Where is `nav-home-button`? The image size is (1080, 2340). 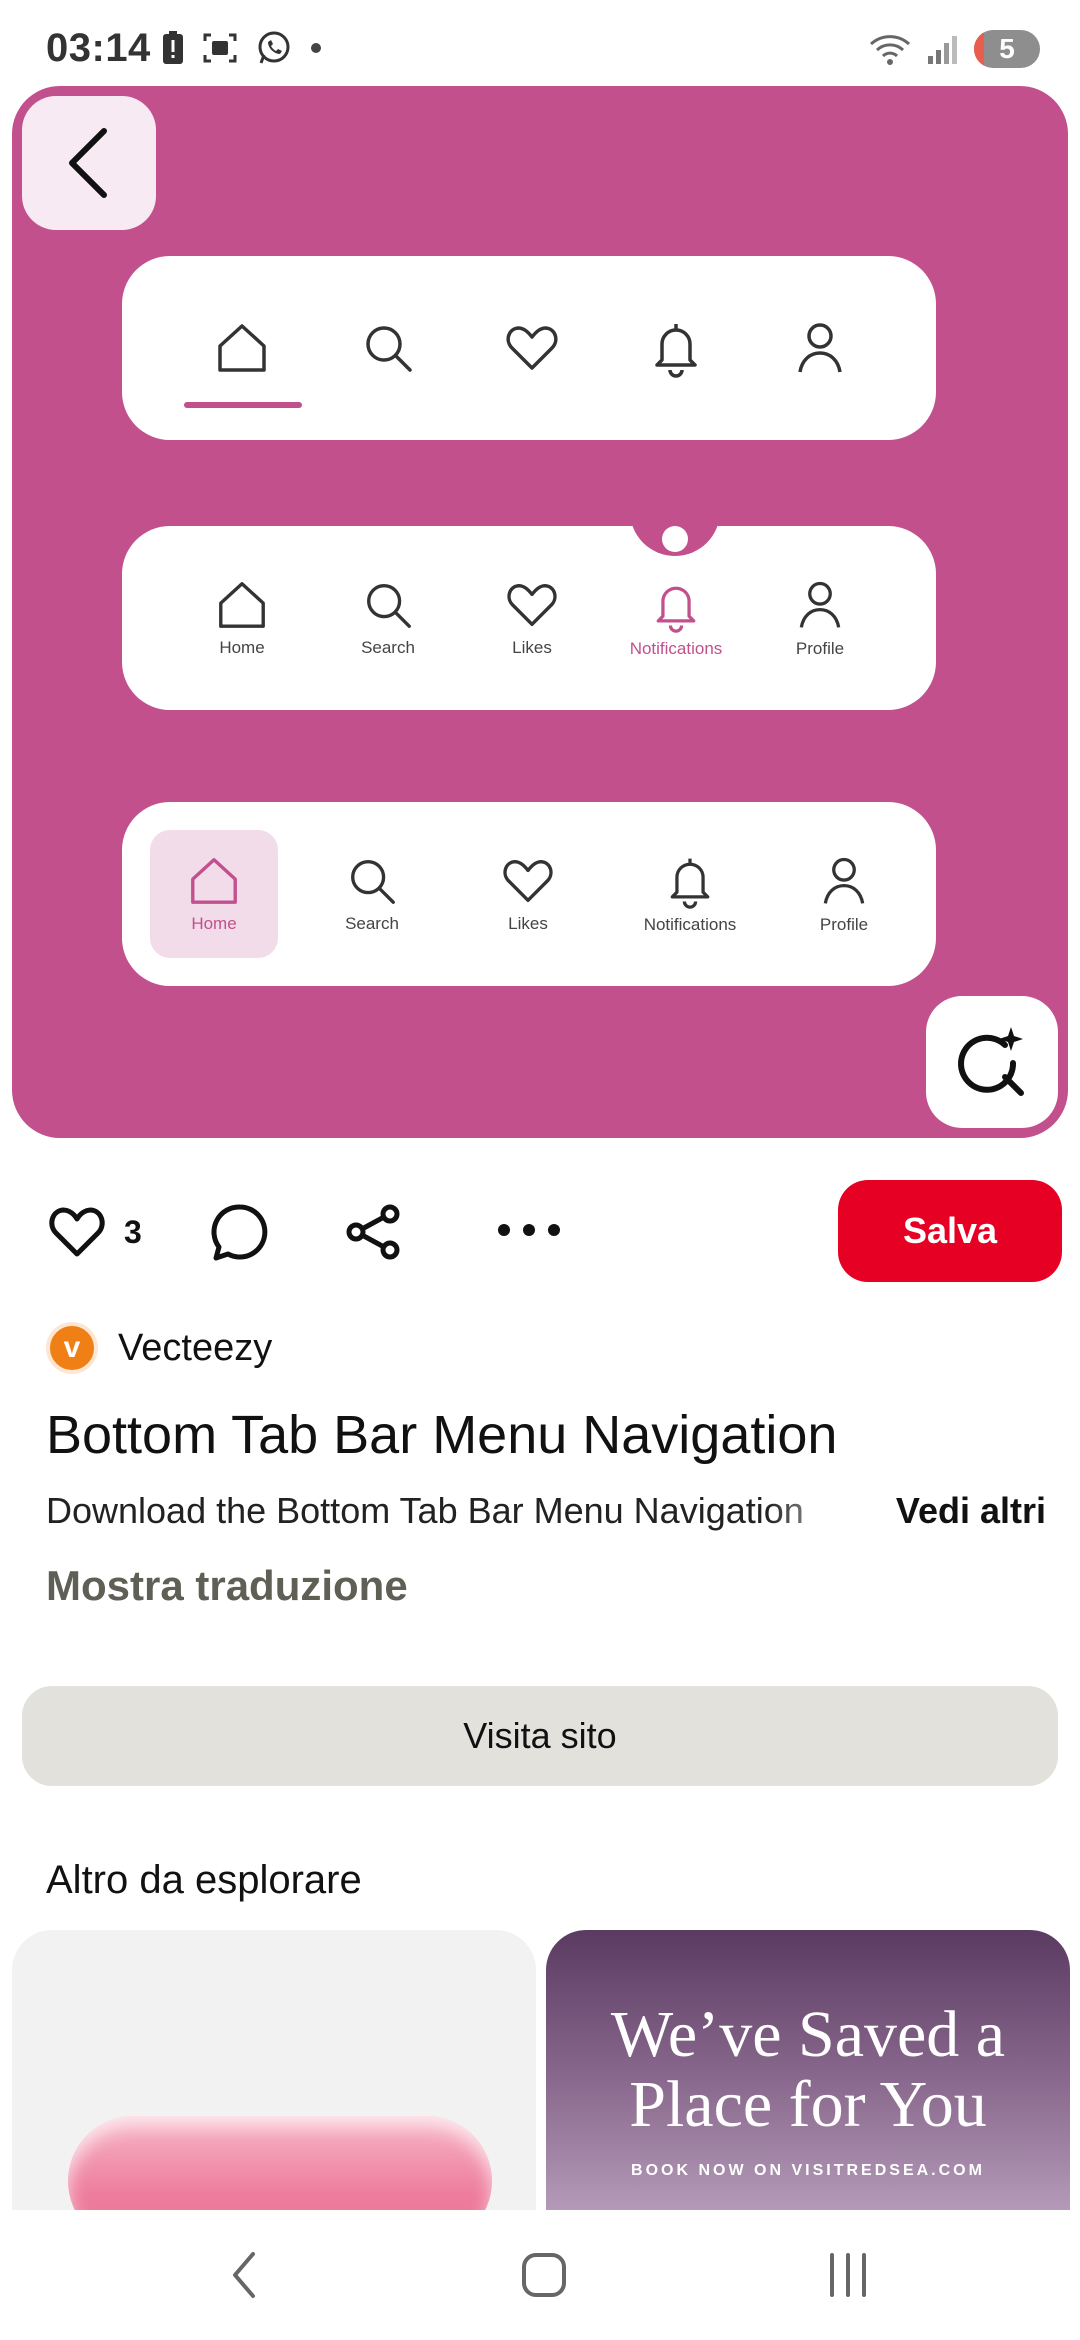
nav-home-button is located at coordinates (544, 2275).